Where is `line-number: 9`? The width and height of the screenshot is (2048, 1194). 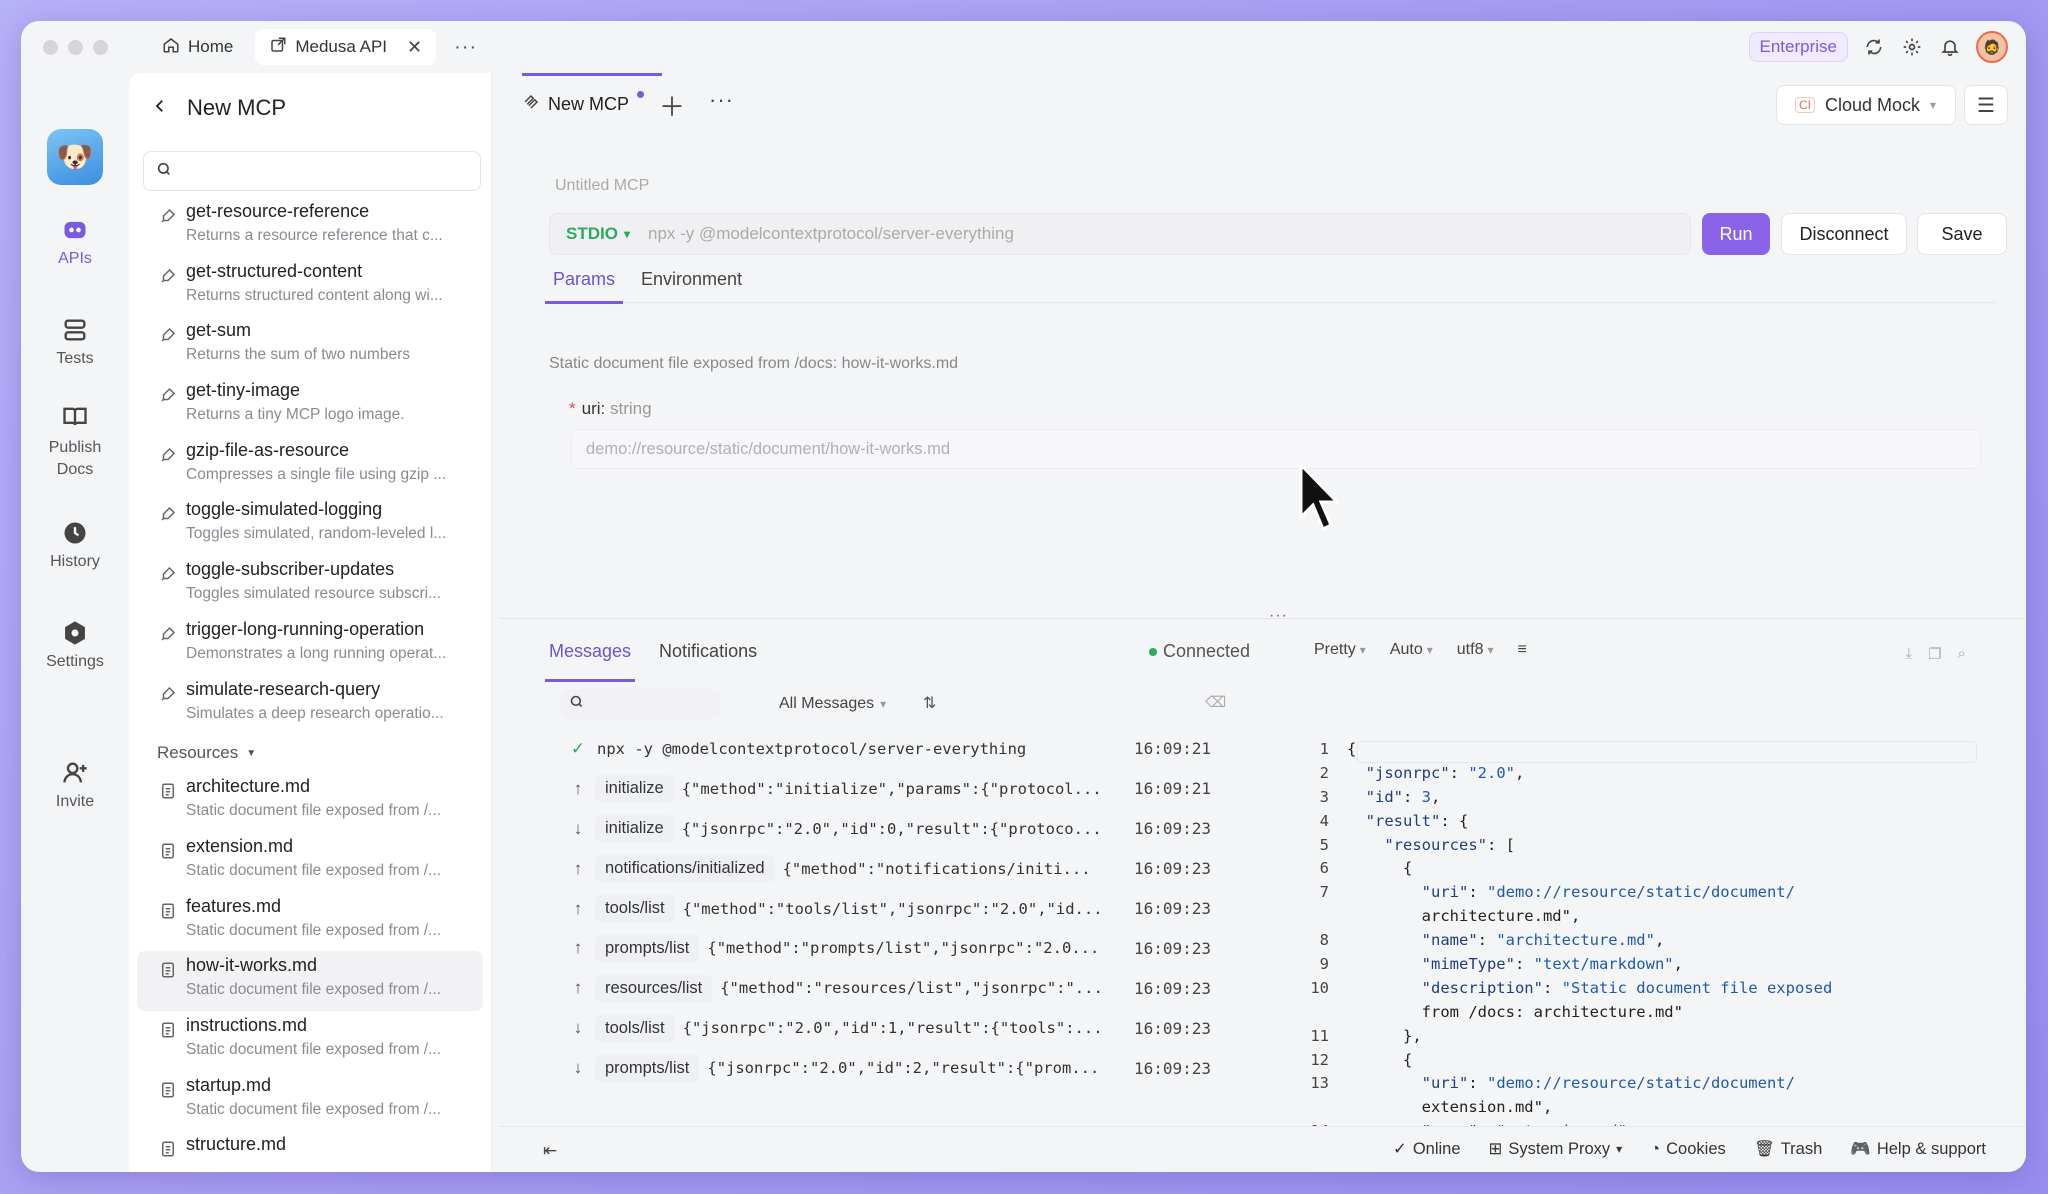 line-number: 9 is located at coordinates (1324, 964).